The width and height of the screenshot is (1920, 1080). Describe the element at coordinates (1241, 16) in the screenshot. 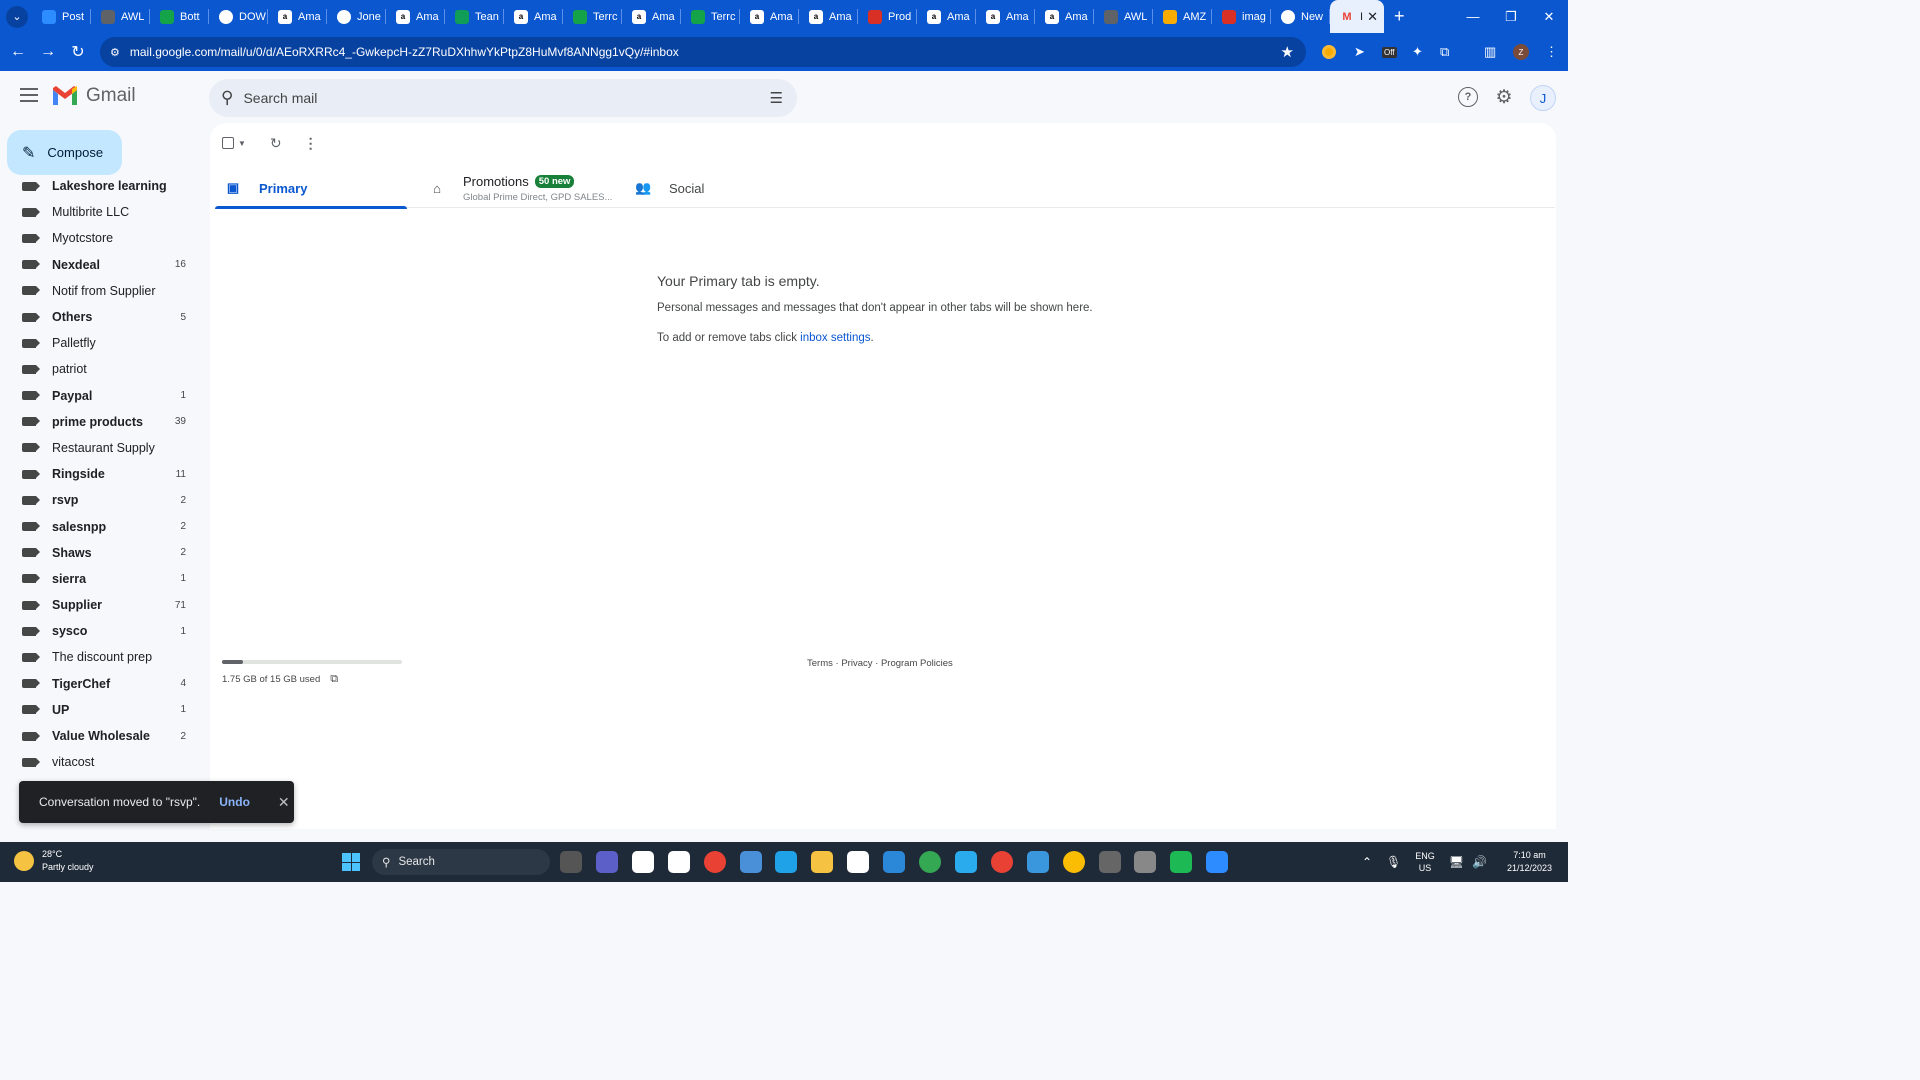

I see `browser-tab: imag` at that location.